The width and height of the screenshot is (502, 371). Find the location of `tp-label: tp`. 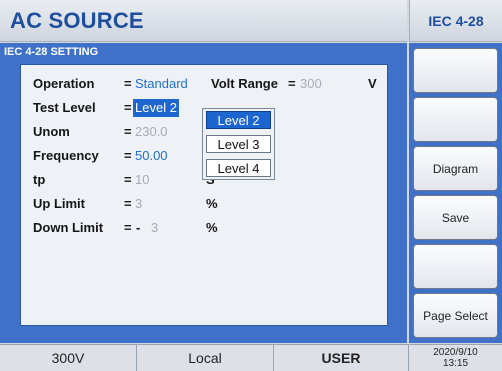

tp-label: tp is located at coordinates (39, 179).